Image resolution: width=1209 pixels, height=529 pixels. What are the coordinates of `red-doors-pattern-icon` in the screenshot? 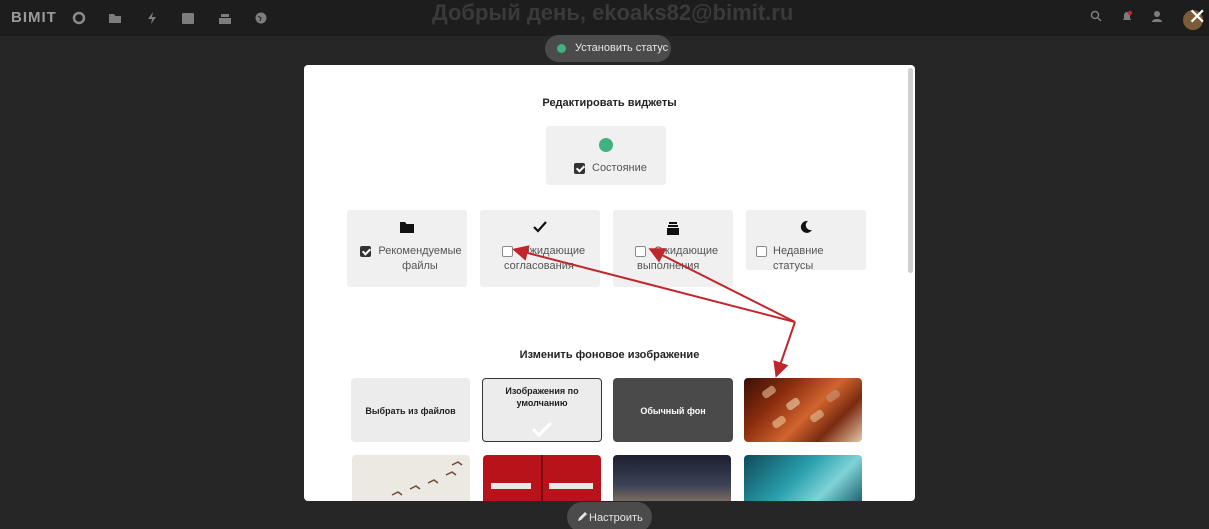 It's located at (542, 478).